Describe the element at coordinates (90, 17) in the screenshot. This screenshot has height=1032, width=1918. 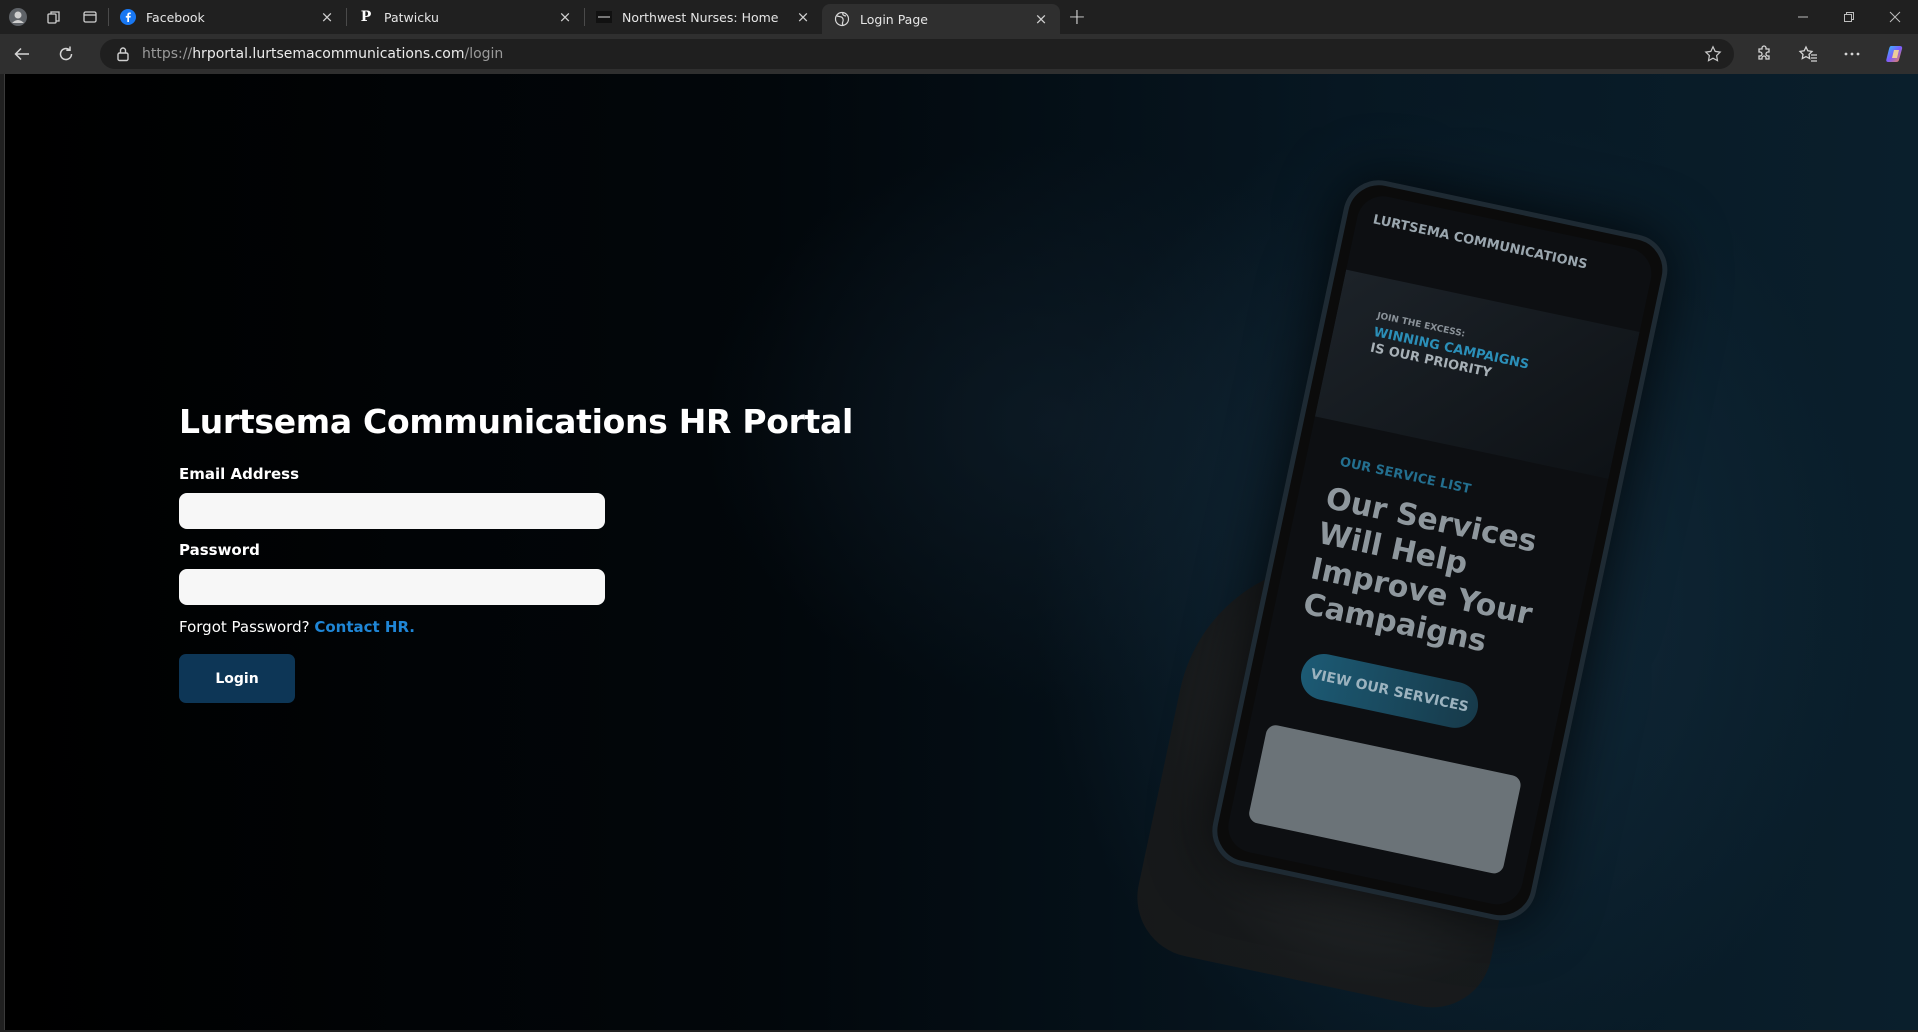
I see `tab-actions-icon` at that location.